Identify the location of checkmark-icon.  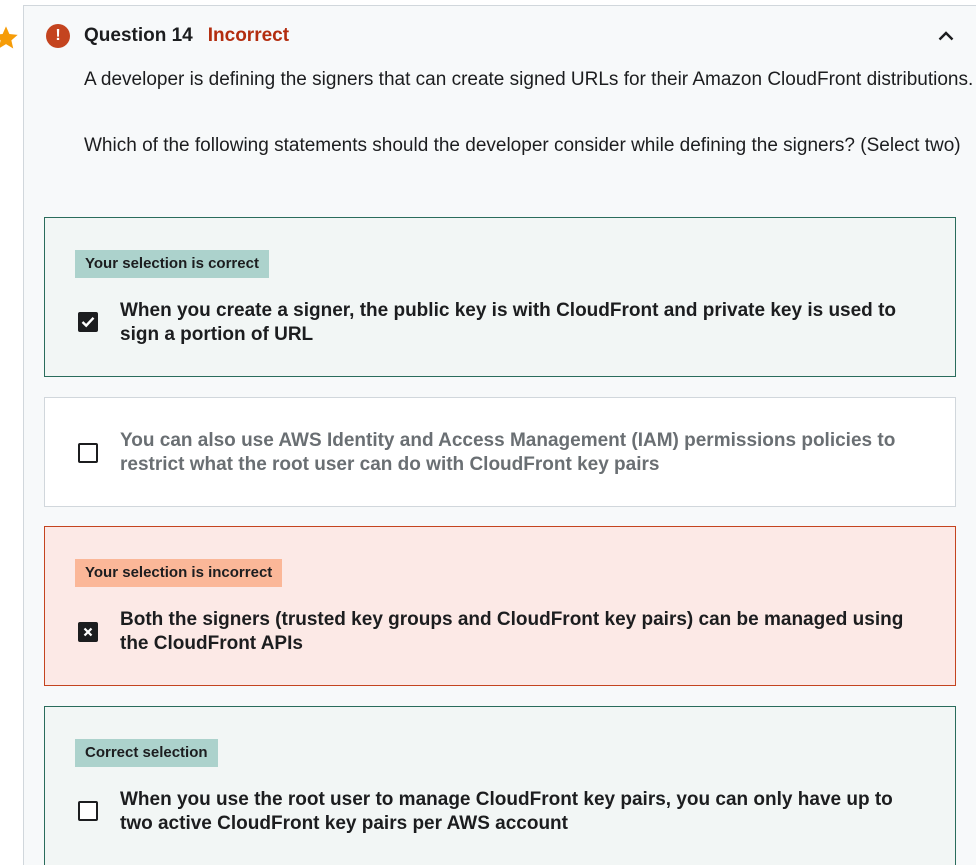
(88, 322).